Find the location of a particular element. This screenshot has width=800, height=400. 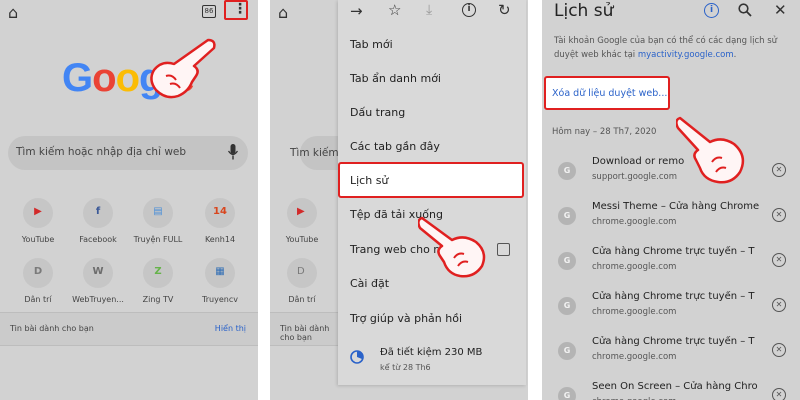

data-saver-icon is located at coordinates (357, 357).